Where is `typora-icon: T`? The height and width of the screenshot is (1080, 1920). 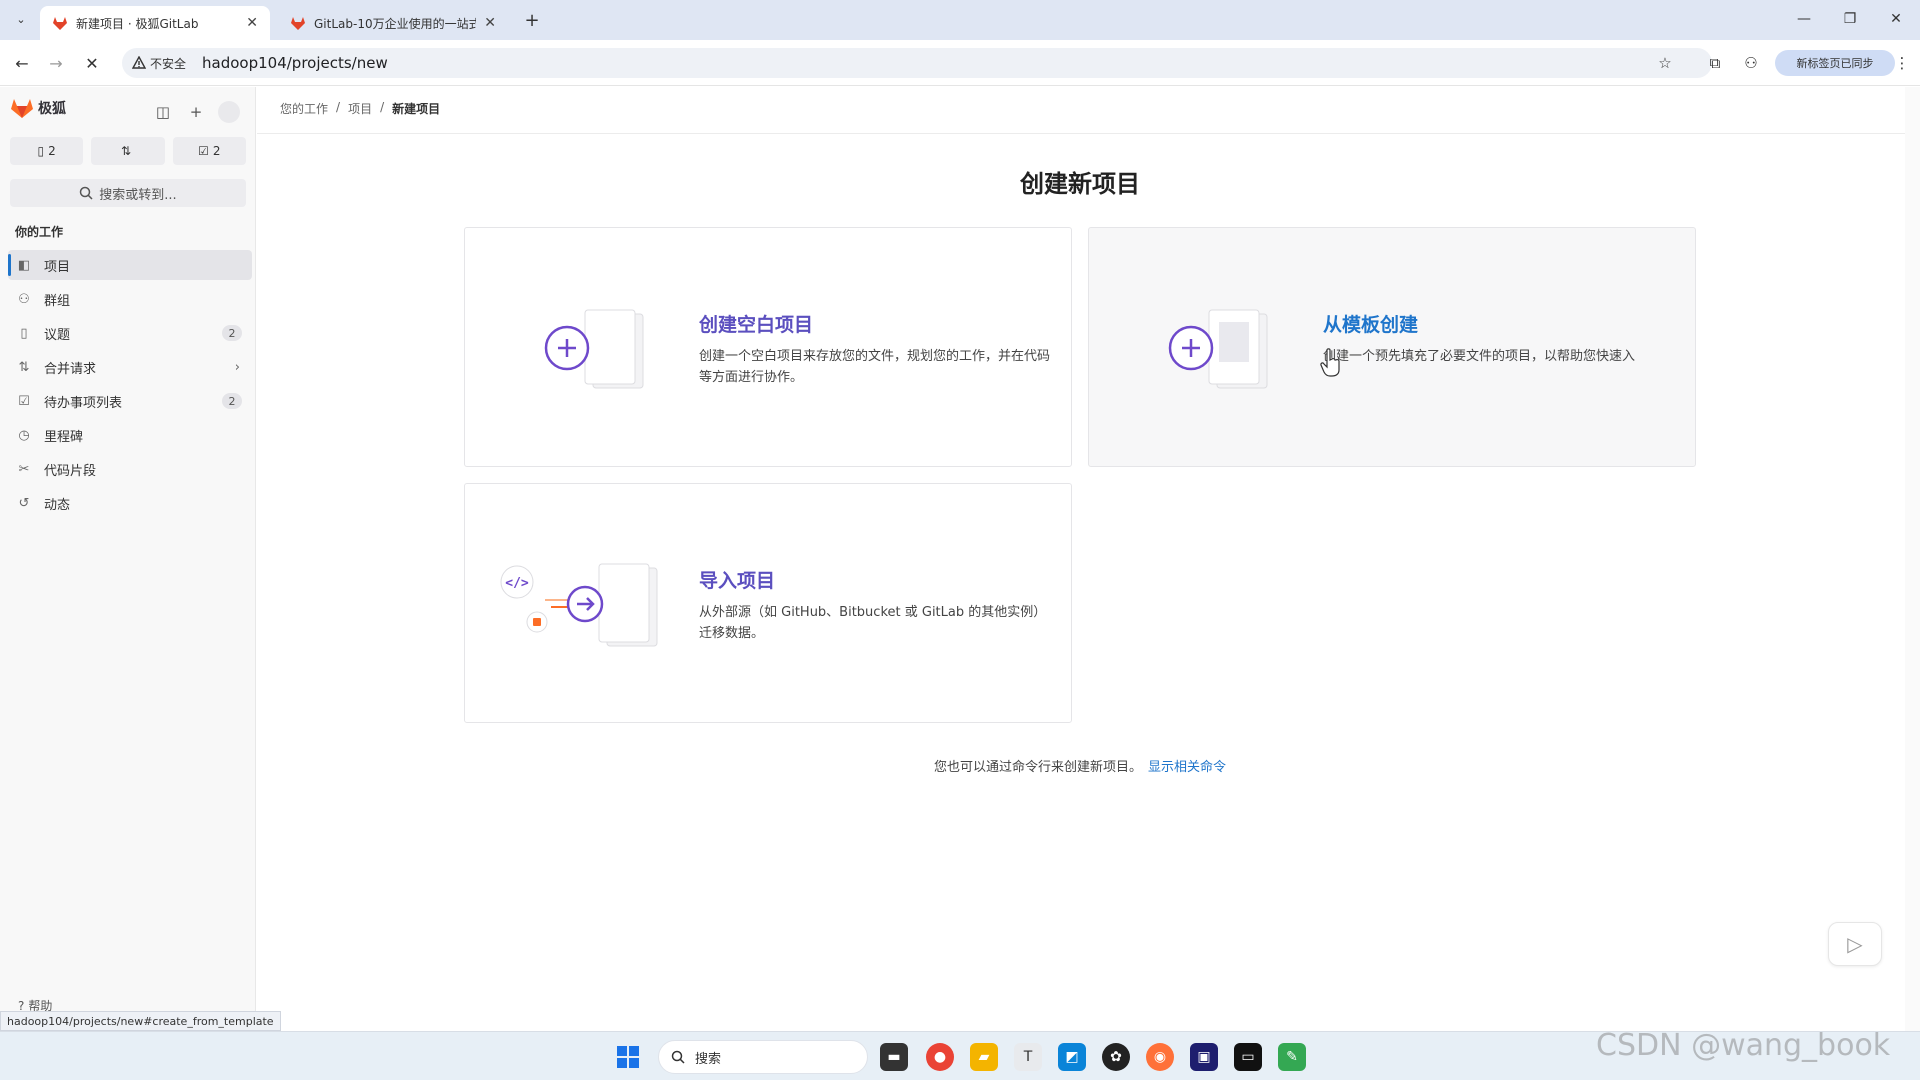
typora-icon: T is located at coordinates (1028, 1057).